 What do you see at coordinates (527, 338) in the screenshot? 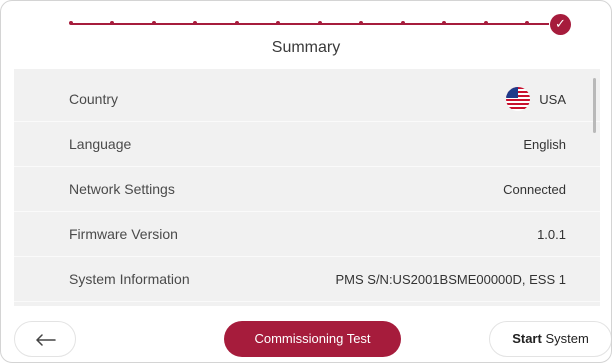
I see `start-system-label: Start` at bounding box center [527, 338].